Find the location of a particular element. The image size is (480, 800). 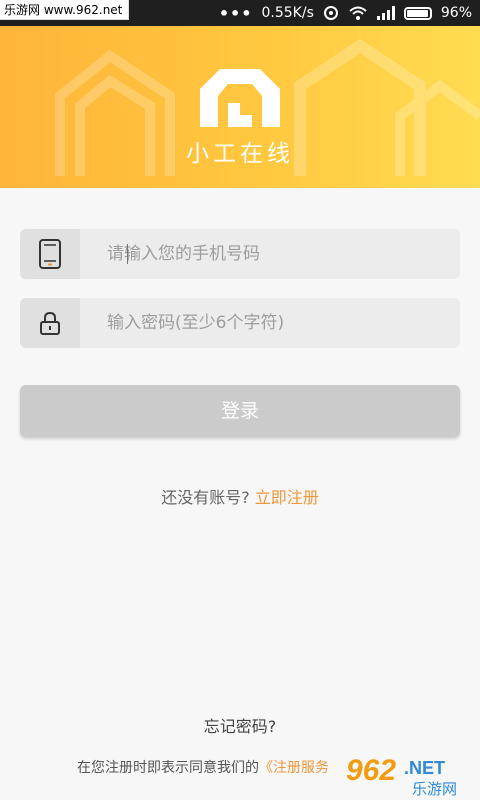

register-prompt-line: 还没有账号? 立即注册 is located at coordinates (240, 496).